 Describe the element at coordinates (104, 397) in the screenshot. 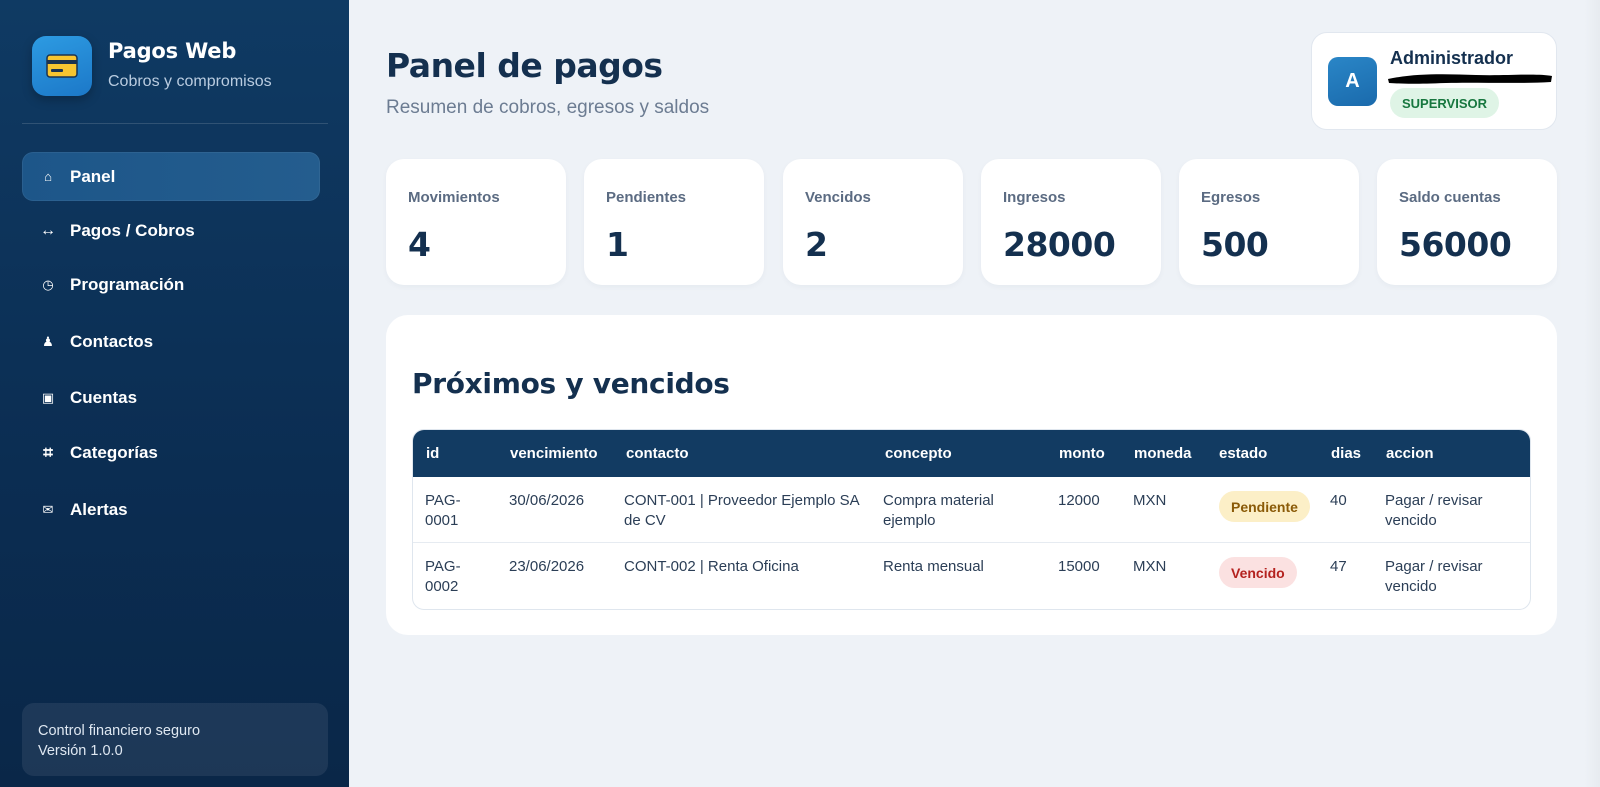

I see `sidebar-item-label: Cuentas` at that location.